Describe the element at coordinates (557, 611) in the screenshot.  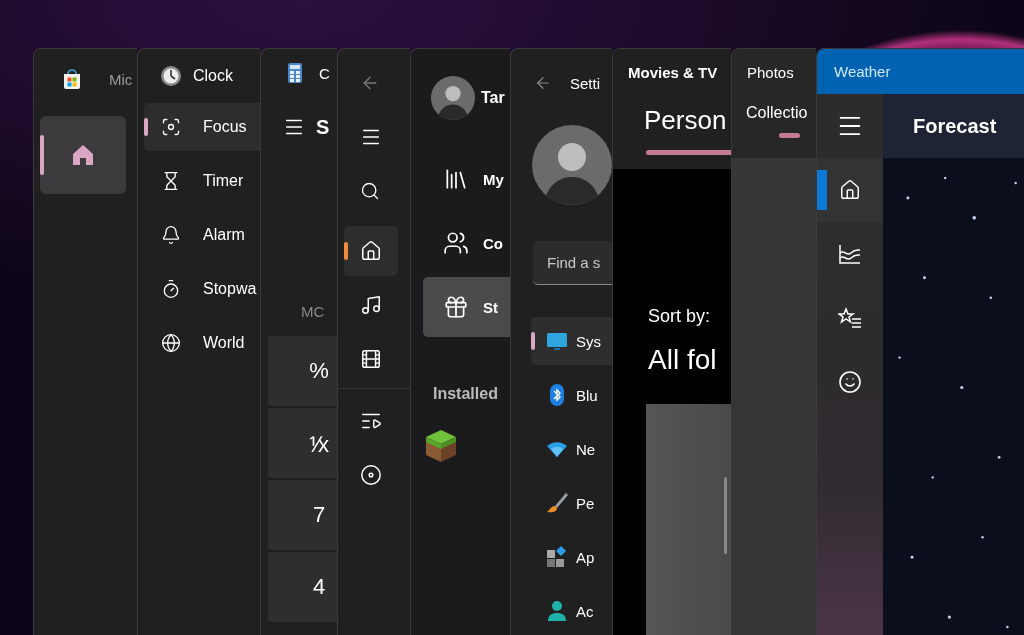
I see `person-icon` at that location.